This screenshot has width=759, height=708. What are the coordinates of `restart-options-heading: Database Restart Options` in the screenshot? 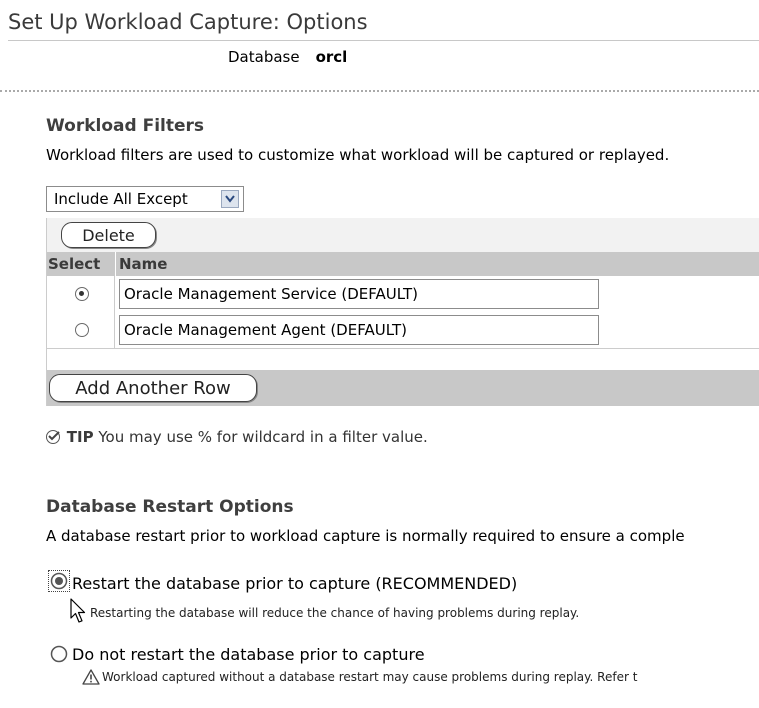 It's located at (170, 507).